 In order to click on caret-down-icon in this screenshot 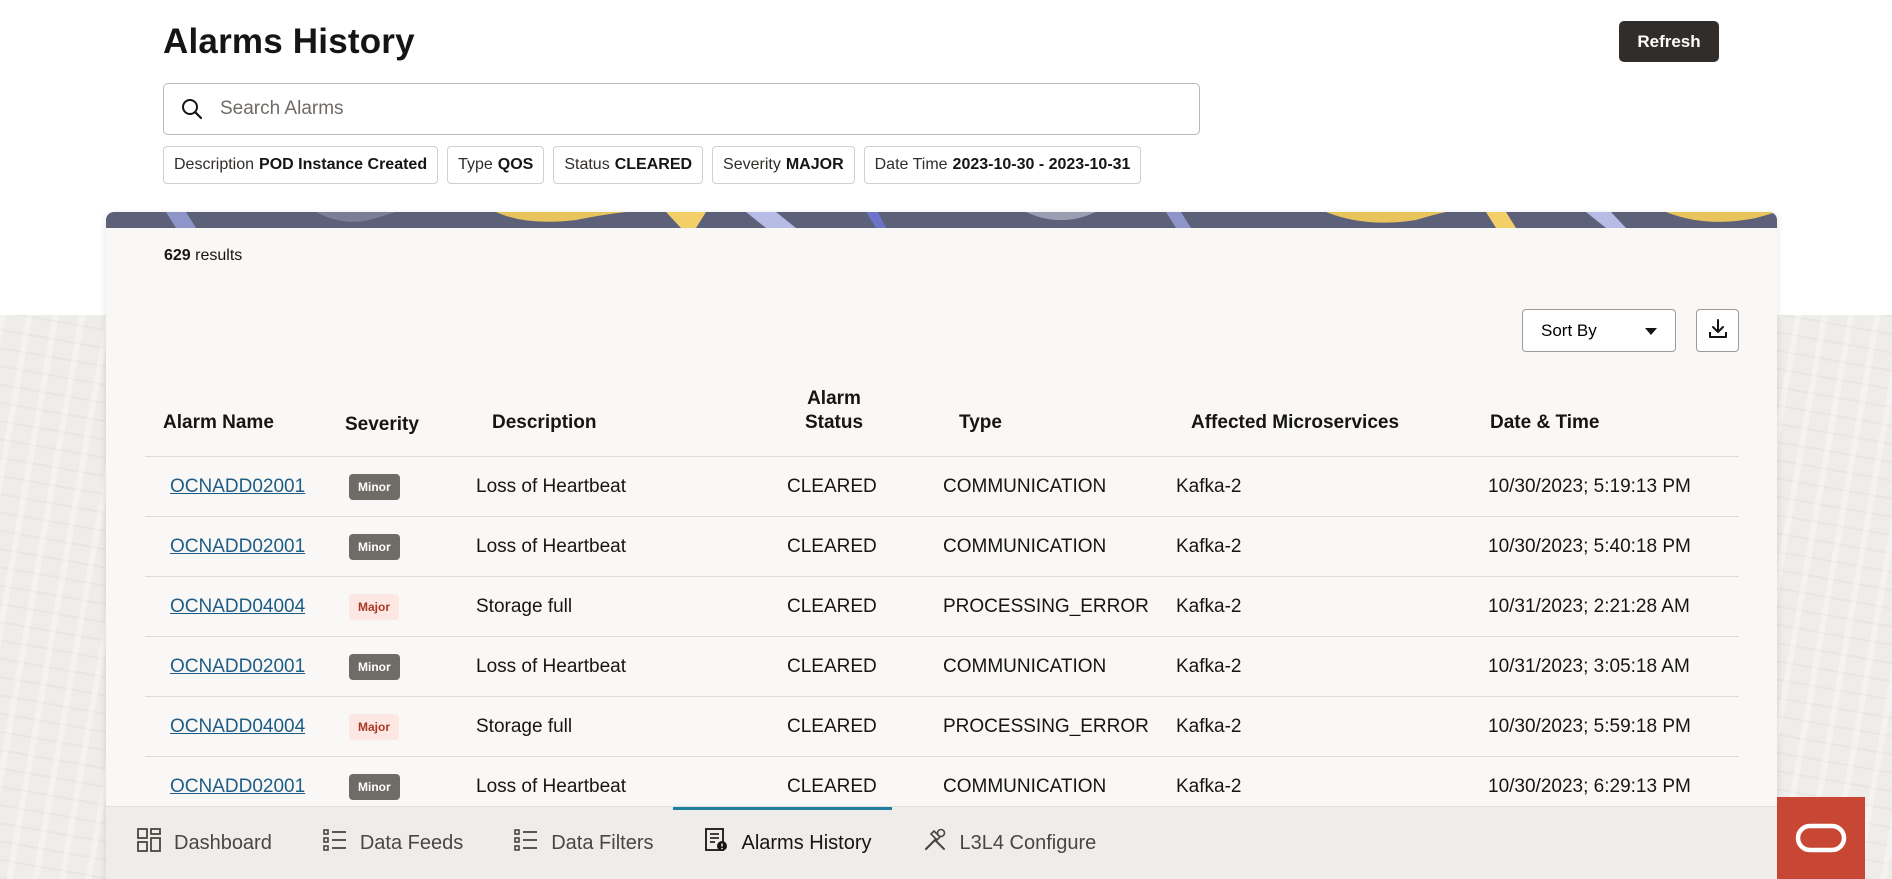, I will do `click(1651, 331)`.